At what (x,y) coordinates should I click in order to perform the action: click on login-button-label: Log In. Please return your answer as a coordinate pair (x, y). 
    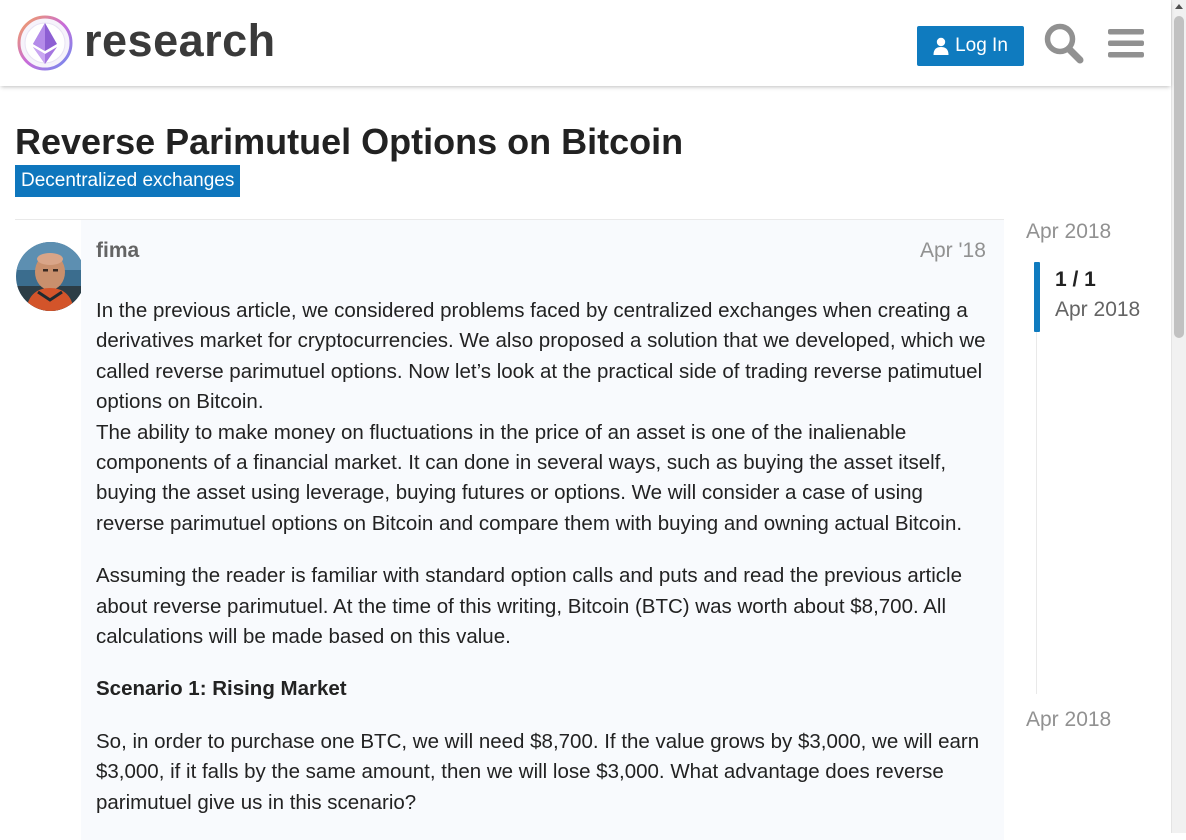
    Looking at the image, I should click on (981, 45).